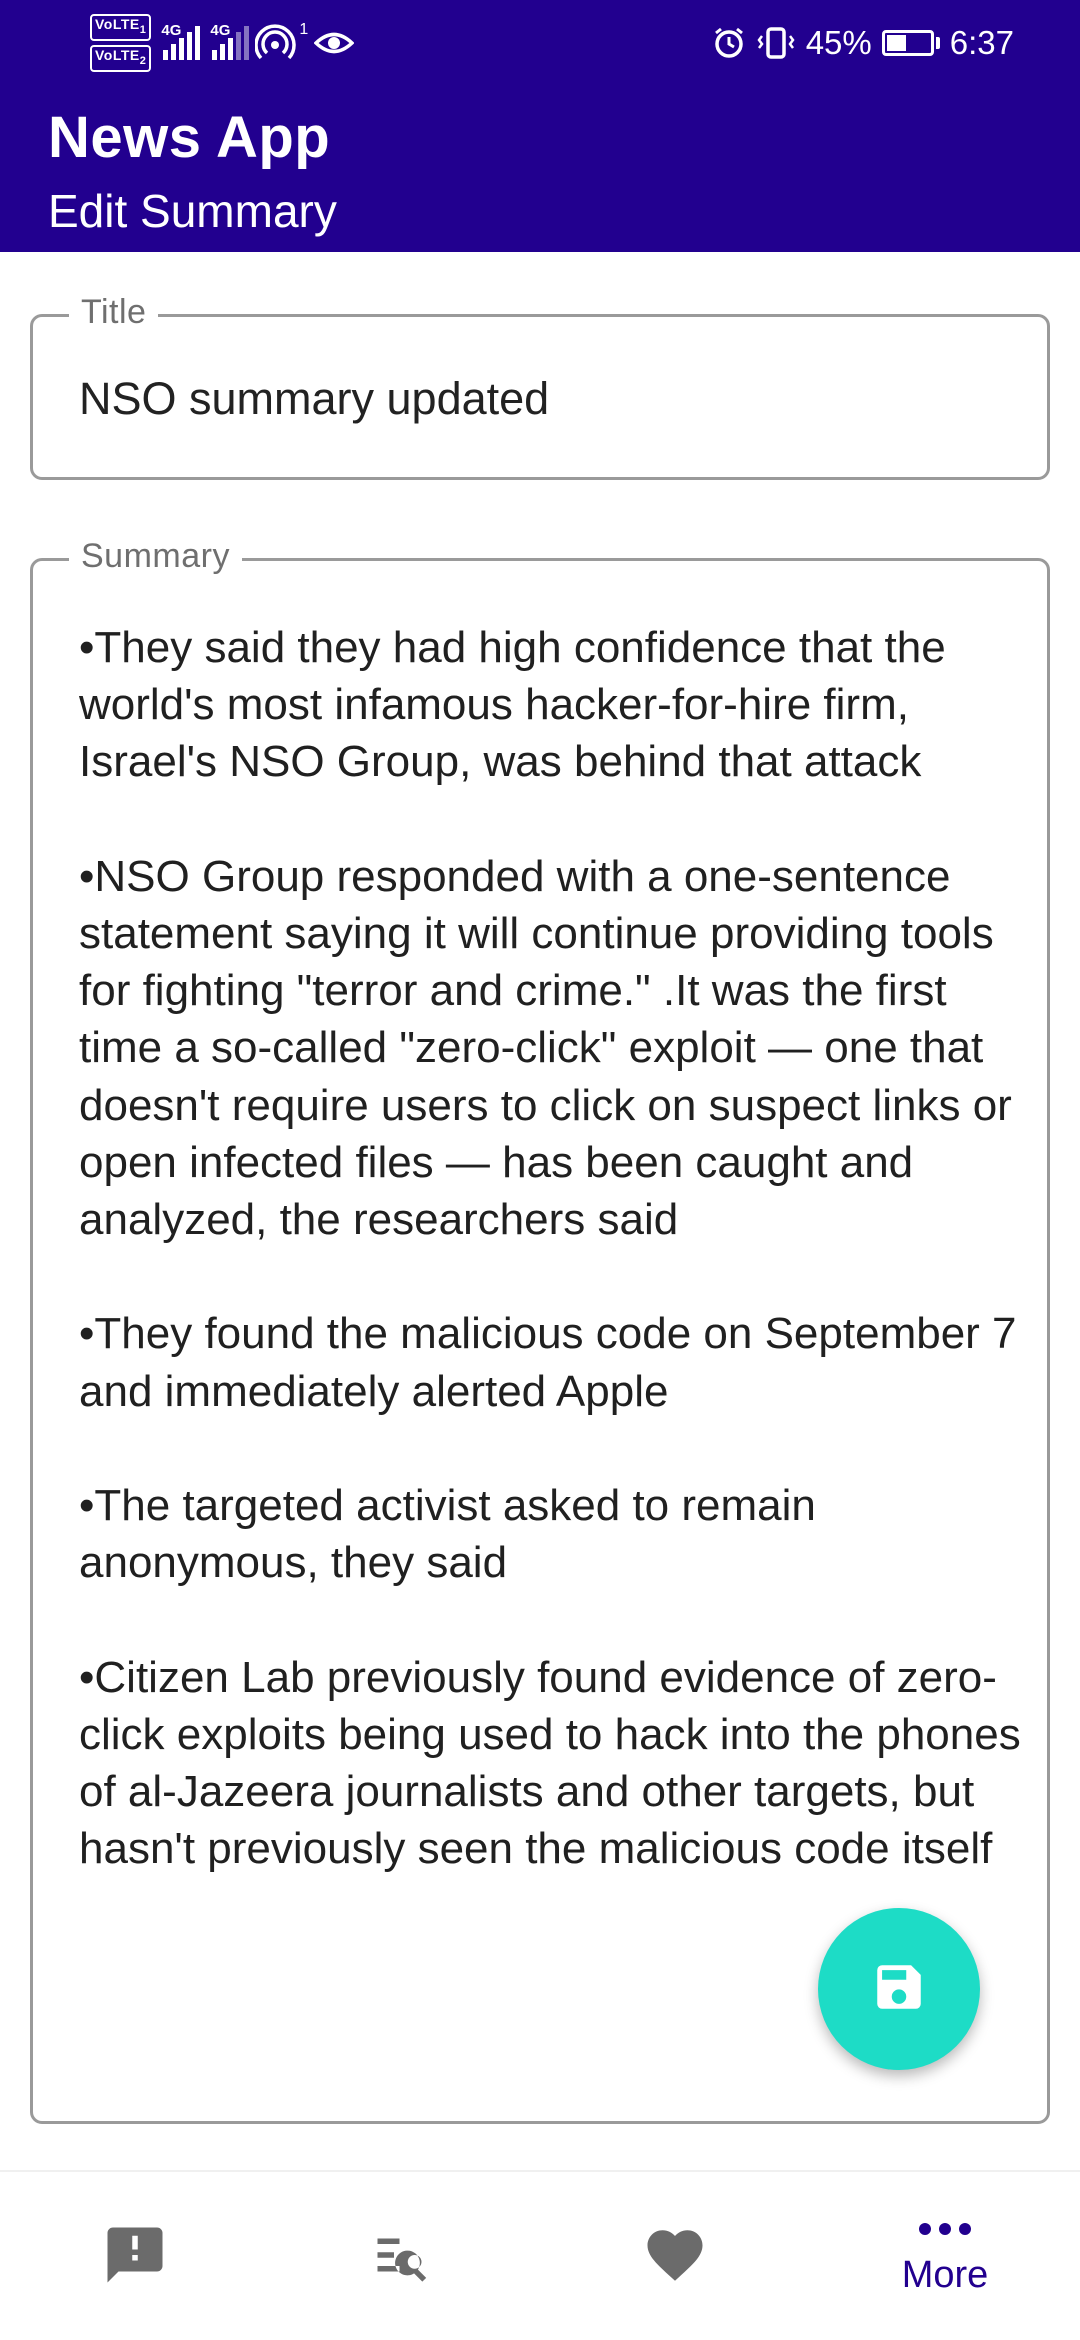  I want to click on summary-field-label: Summary, so click(155, 556).